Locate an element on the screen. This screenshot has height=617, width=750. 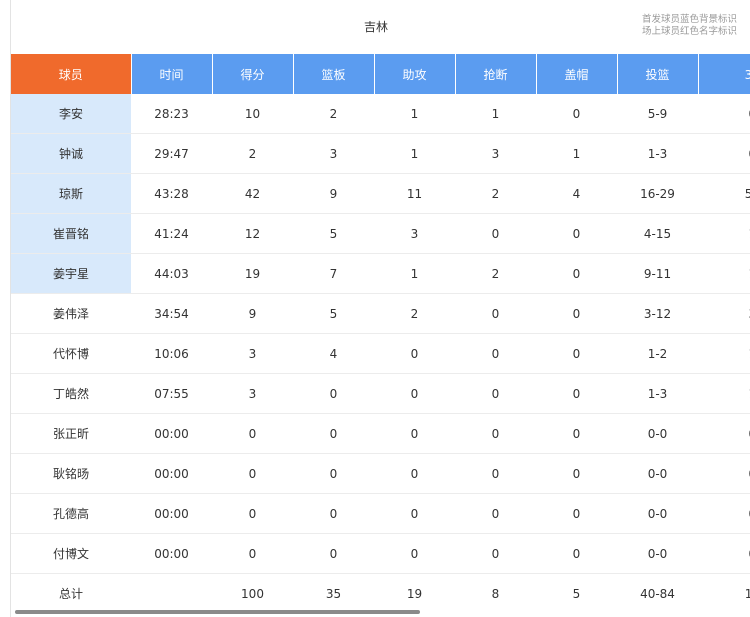
cell-three-pointers: 3- is located at coordinates (724, 313).